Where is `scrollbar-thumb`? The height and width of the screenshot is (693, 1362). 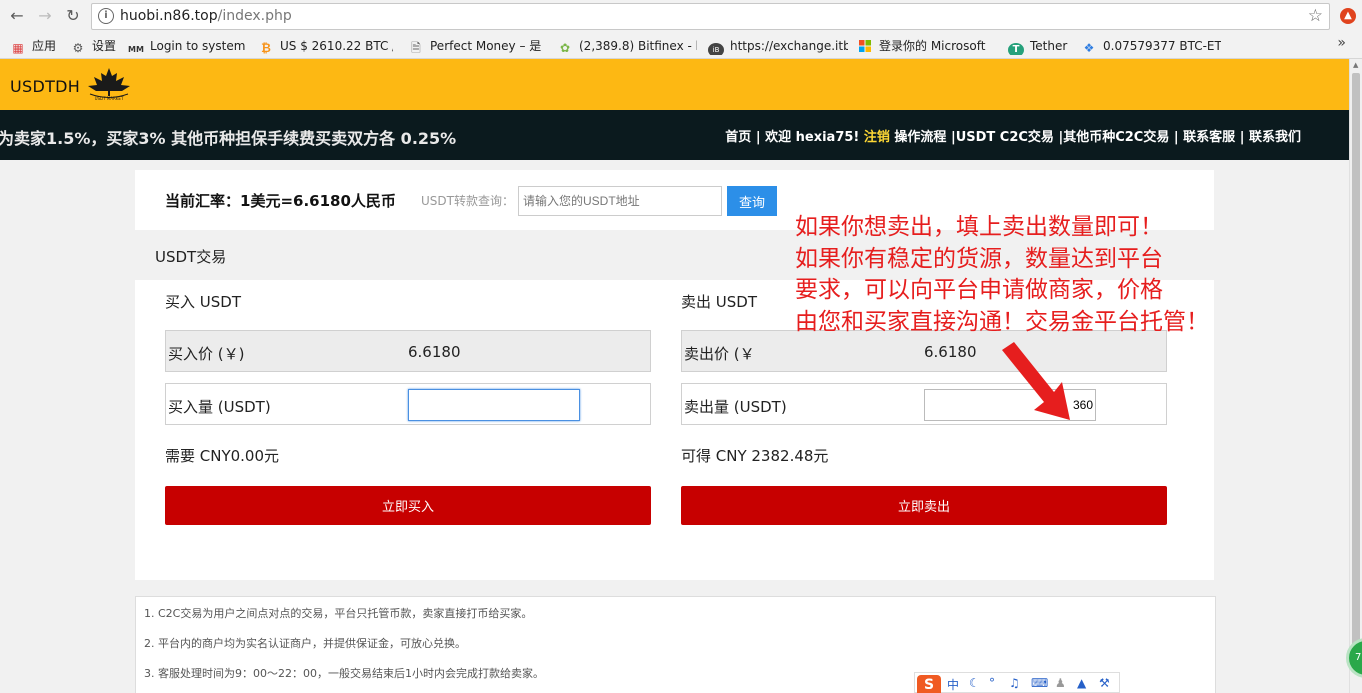
scrollbar-thumb is located at coordinates (1356, 373).